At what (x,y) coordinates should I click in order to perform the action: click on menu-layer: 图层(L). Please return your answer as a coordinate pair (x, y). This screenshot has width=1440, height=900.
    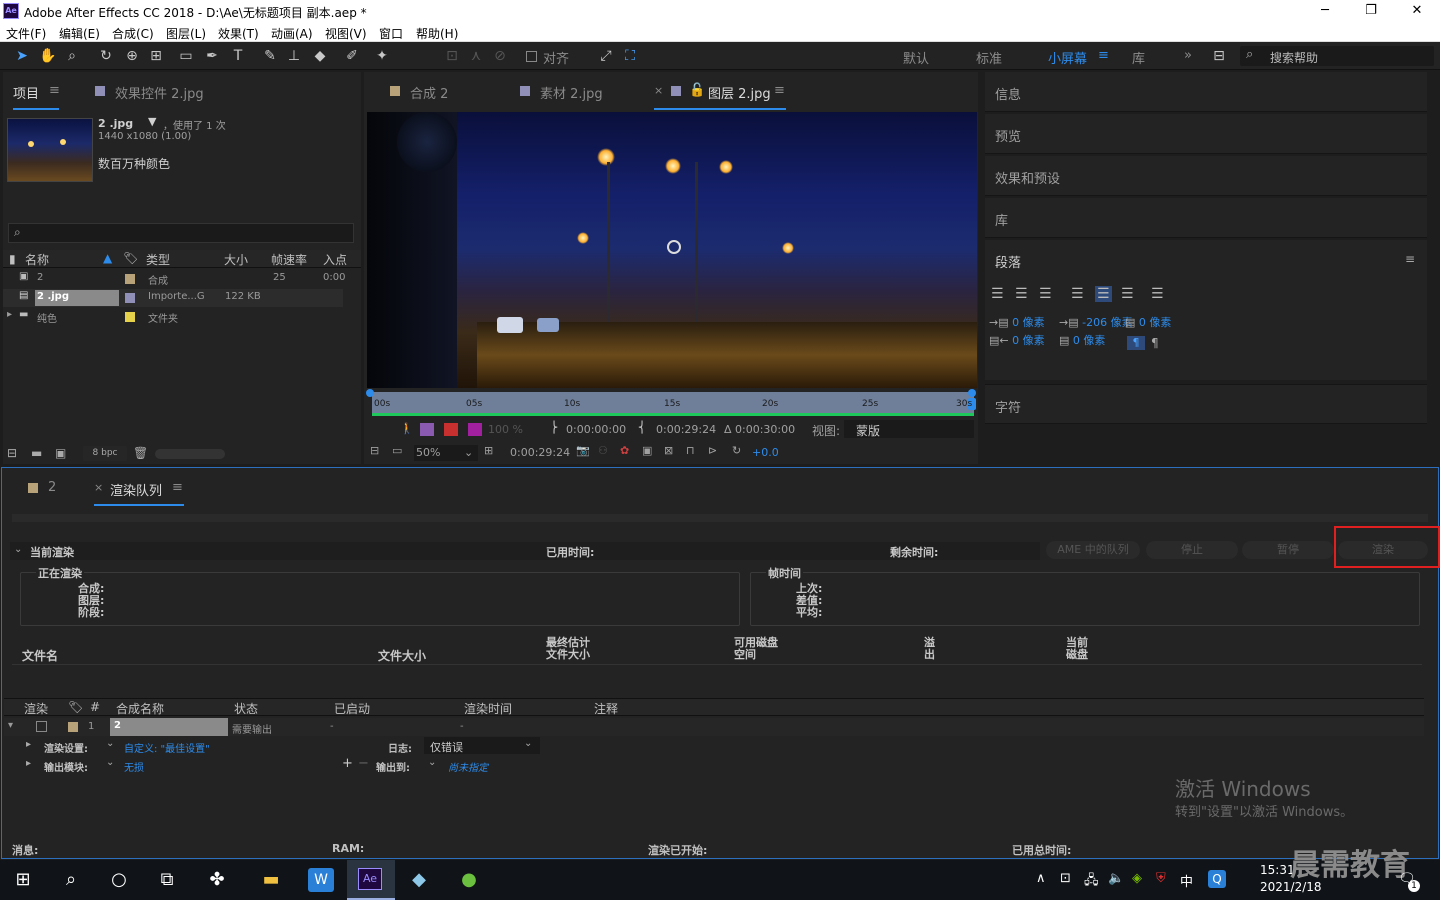
    Looking at the image, I should click on (186, 33).